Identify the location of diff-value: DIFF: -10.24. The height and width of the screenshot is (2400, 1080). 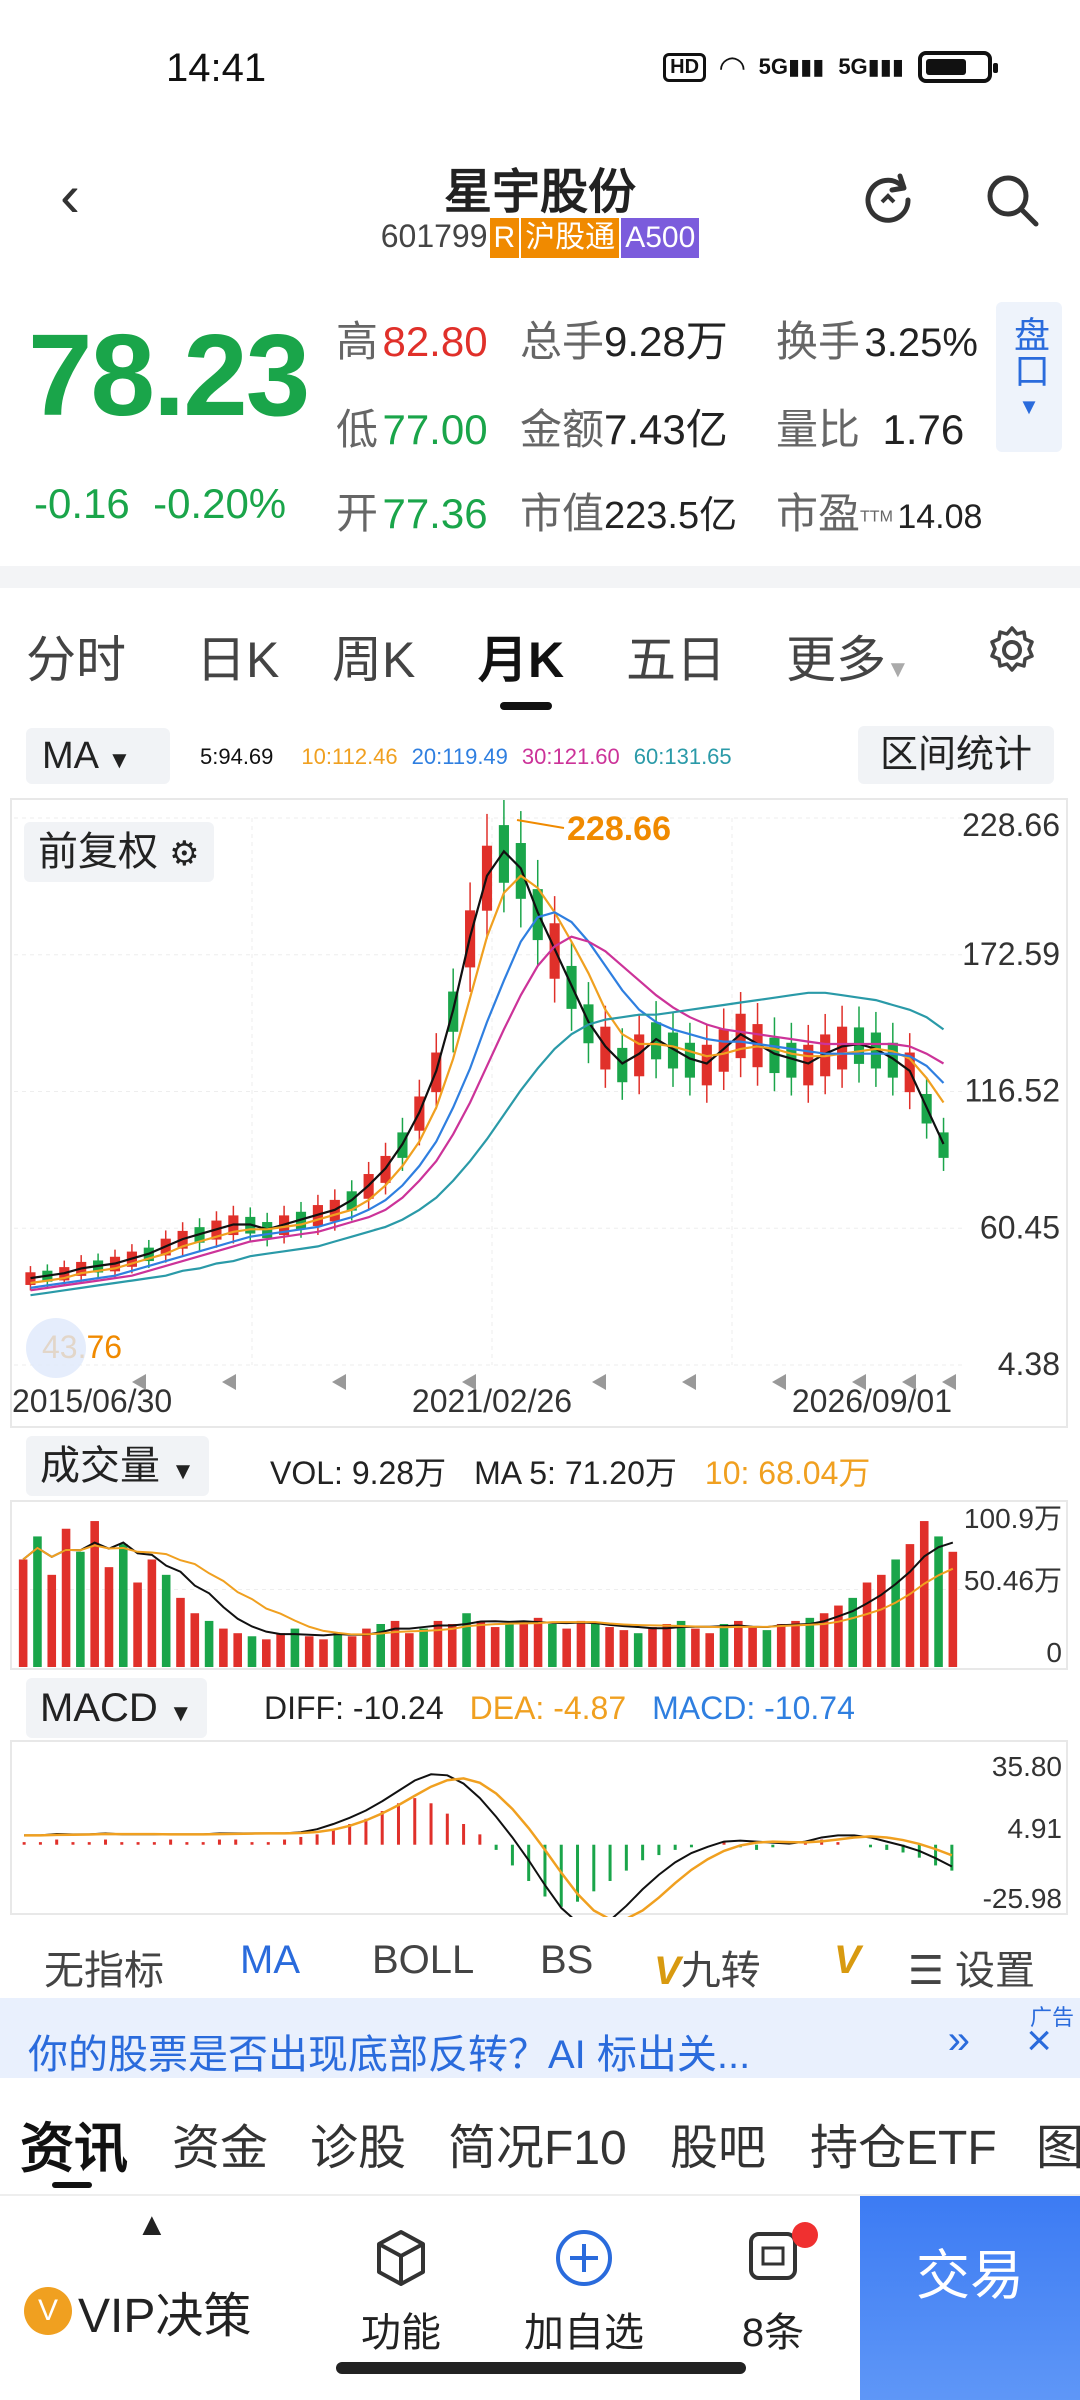
(354, 1708).